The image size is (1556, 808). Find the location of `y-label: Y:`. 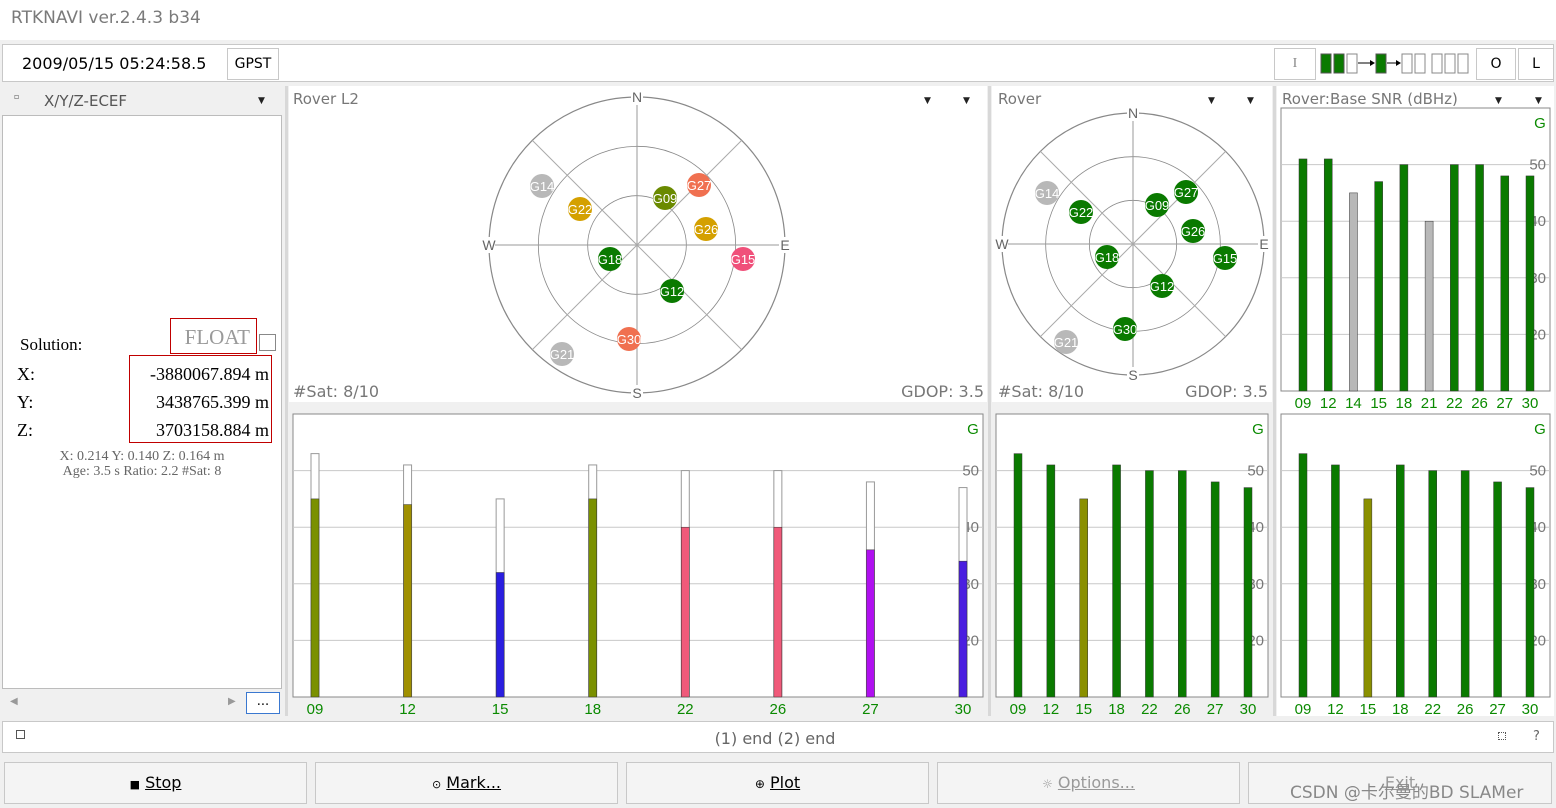

y-label: Y: is located at coordinates (25, 402).